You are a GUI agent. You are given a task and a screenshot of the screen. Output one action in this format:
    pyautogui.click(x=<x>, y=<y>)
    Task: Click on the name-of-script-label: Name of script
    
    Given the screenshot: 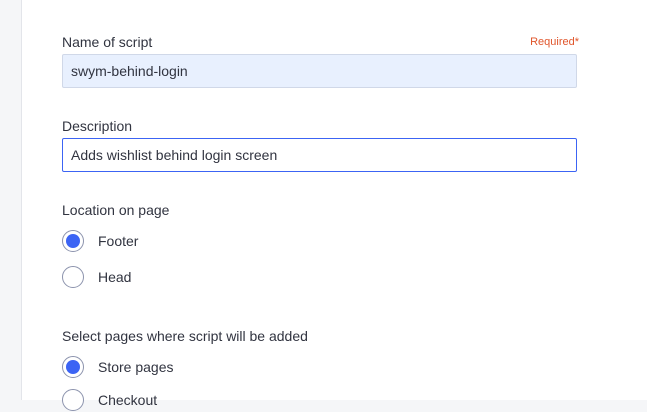 What is the action you would take?
    pyautogui.click(x=107, y=42)
    